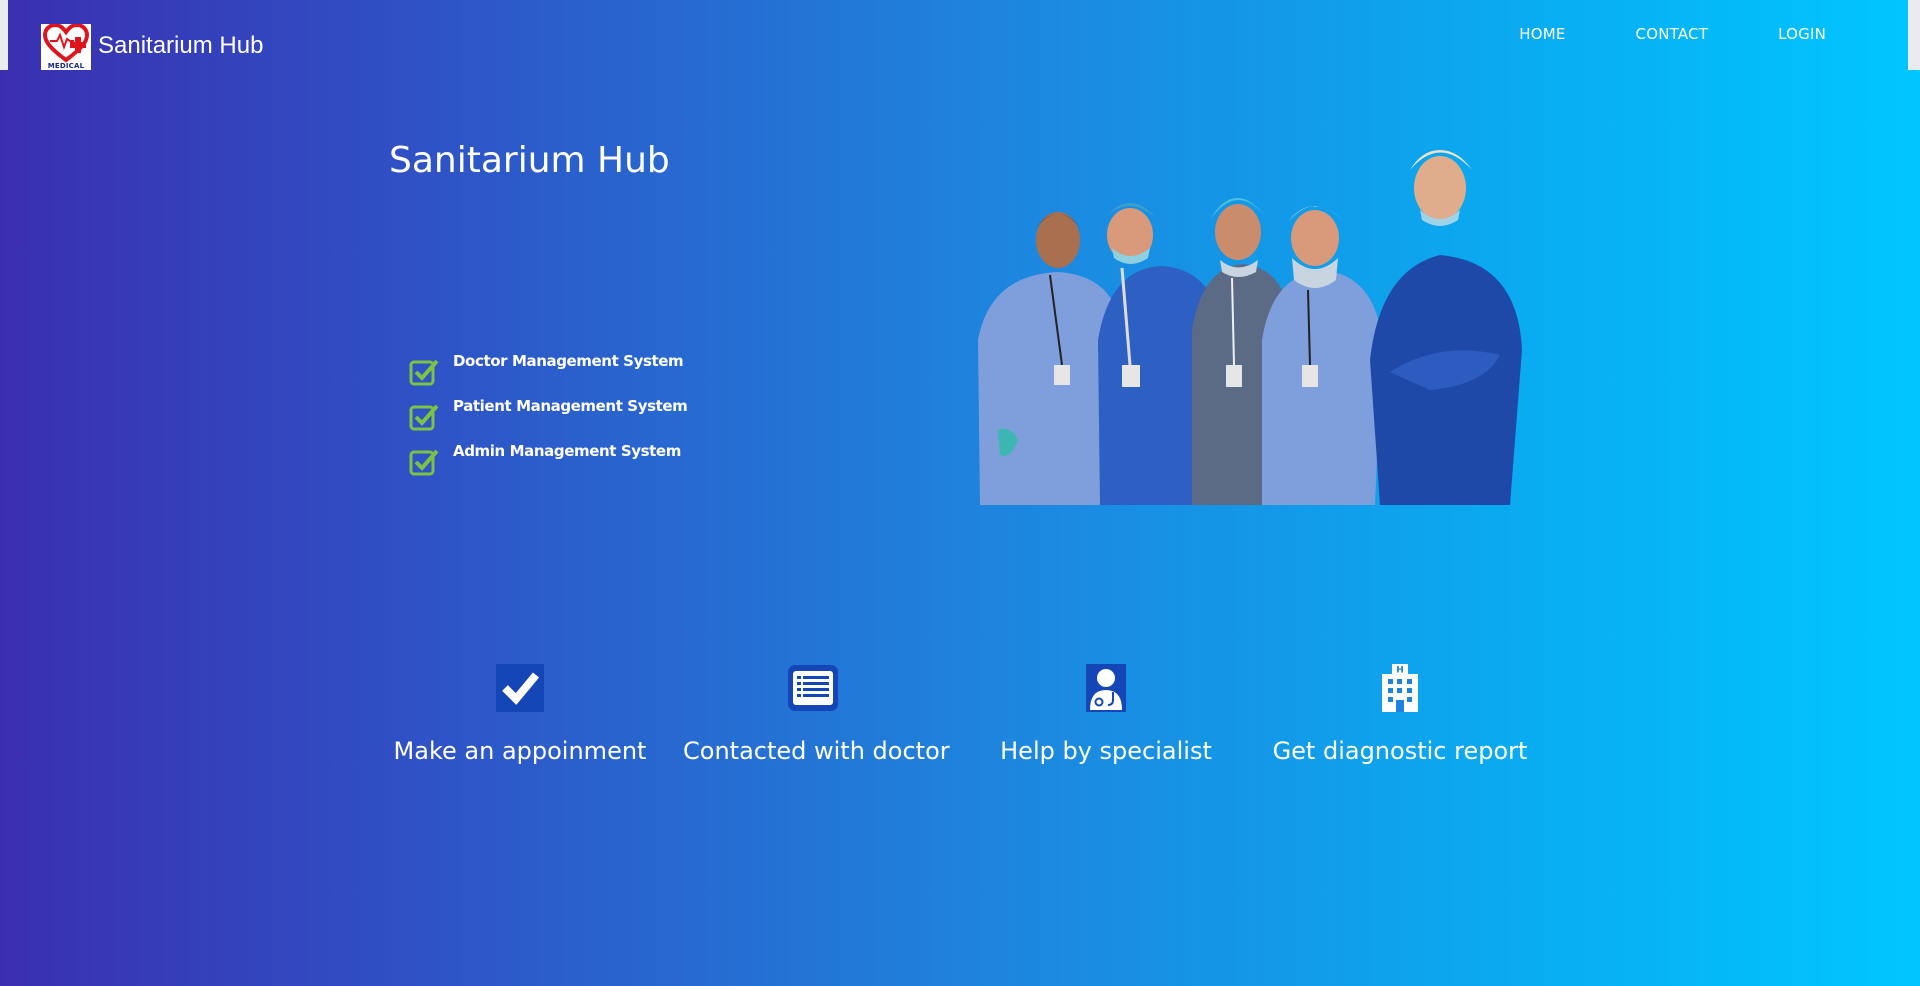 Image resolution: width=1920 pixels, height=986 pixels. What do you see at coordinates (520, 688) in the screenshot?
I see `checkbox-icon` at bounding box center [520, 688].